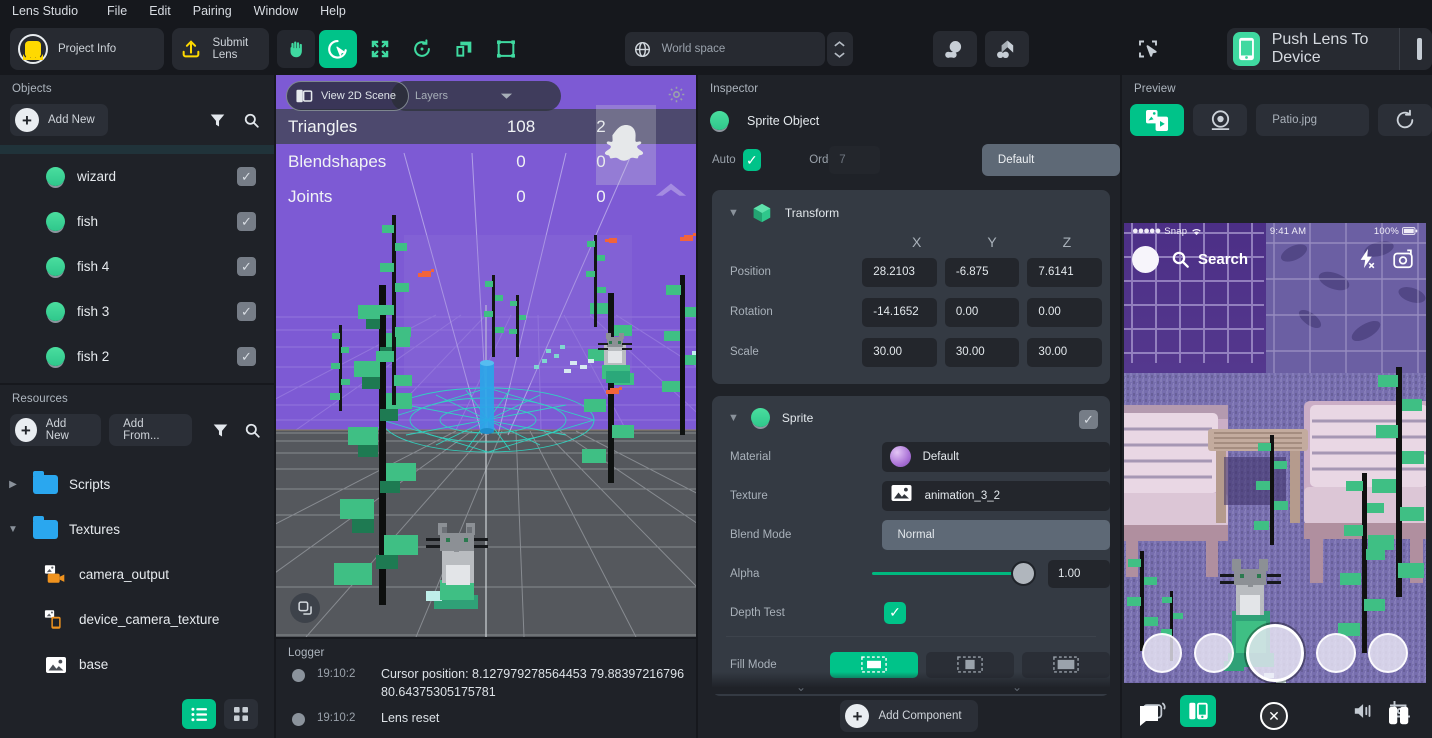  What do you see at coordinates (839, 49) in the screenshot?
I see `space-stepper` at bounding box center [839, 49].